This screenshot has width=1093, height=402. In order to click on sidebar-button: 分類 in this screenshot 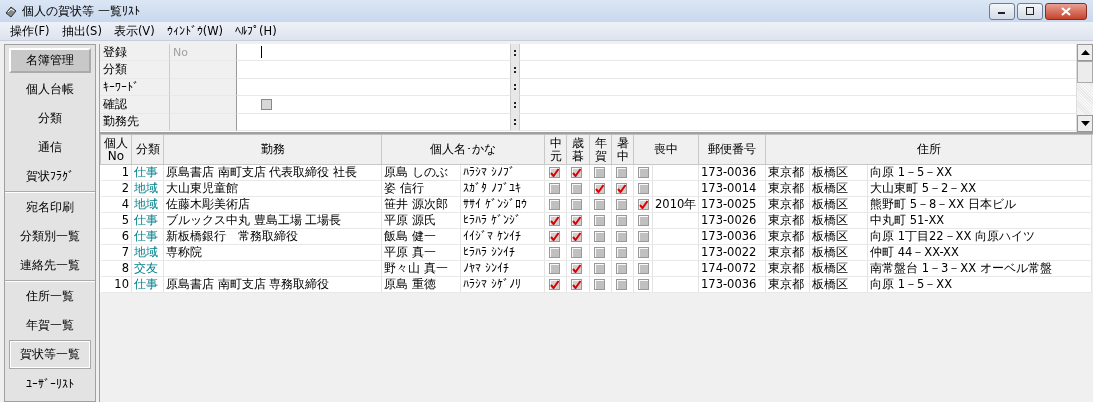, I will do `click(50, 118)`.